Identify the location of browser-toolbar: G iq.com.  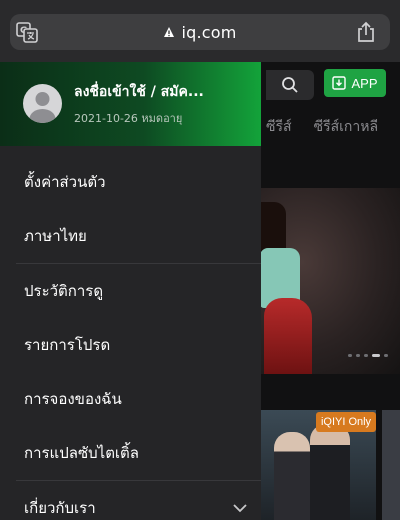
(200, 31).